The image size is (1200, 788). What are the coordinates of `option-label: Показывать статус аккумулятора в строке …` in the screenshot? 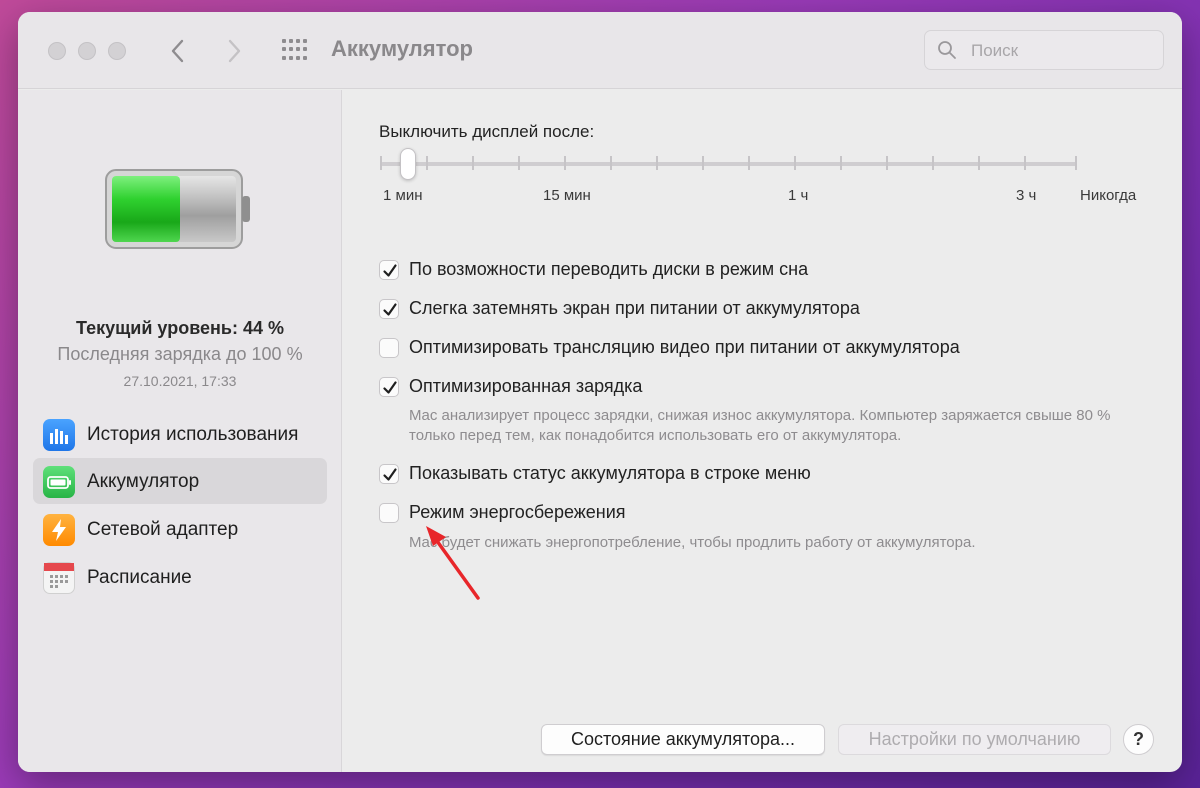 It's located at (610, 473).